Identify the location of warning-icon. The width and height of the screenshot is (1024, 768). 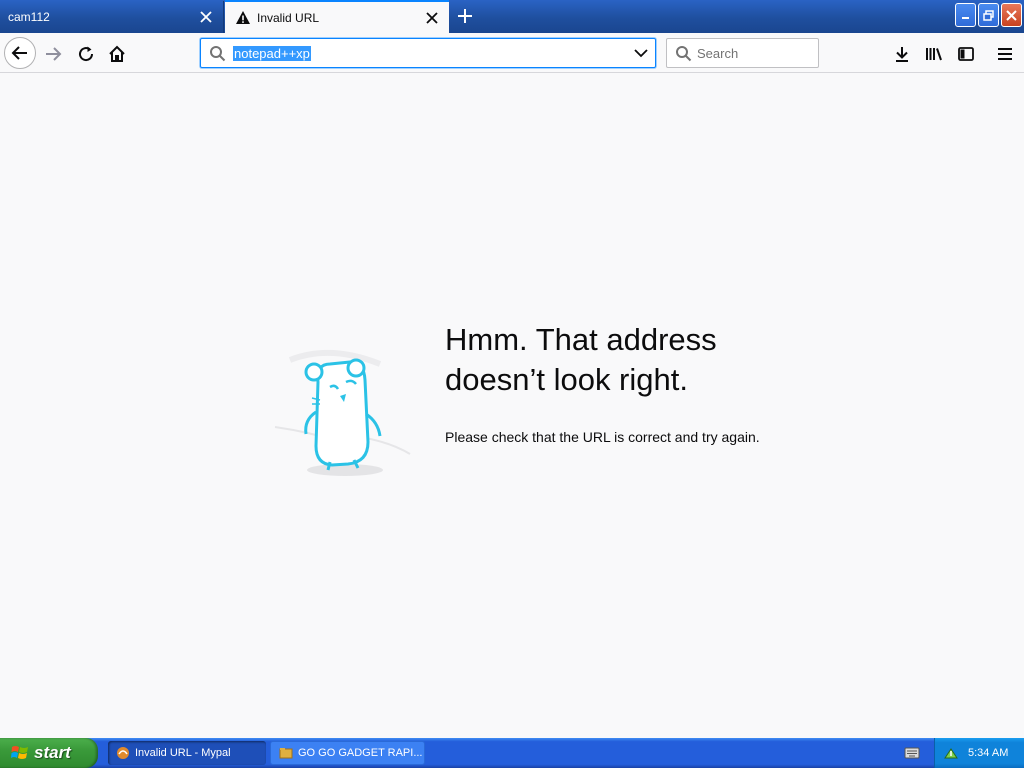
(243, 17).